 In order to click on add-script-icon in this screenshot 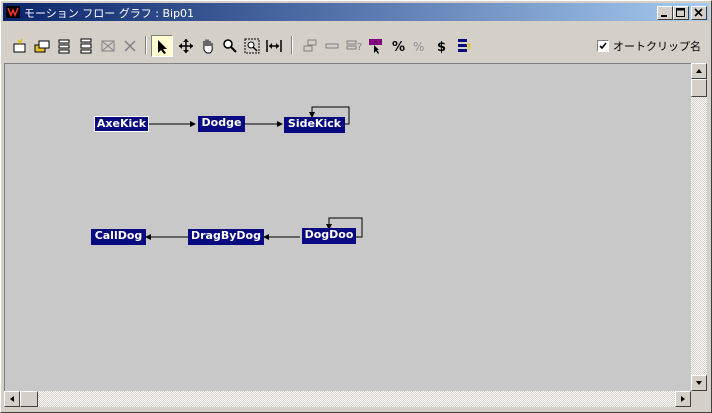, I will do `click(86, 46)`.